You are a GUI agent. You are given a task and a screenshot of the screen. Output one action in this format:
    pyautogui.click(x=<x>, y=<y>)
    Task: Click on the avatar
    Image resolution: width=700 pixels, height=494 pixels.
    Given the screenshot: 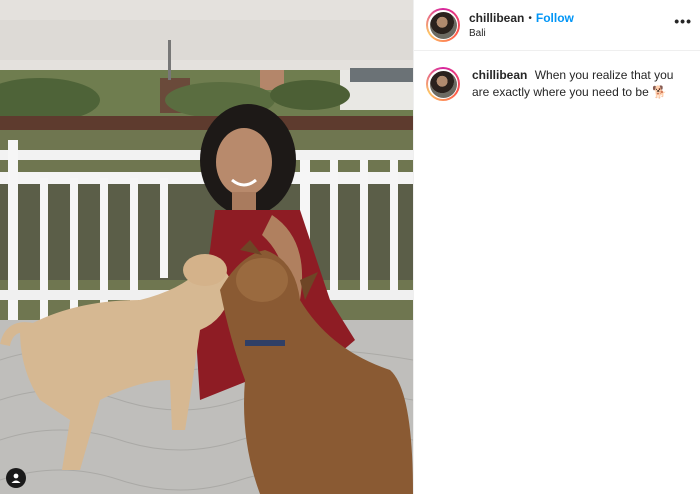 What is the action you would take?
    pyautogui.click(x=443, y=25)
    